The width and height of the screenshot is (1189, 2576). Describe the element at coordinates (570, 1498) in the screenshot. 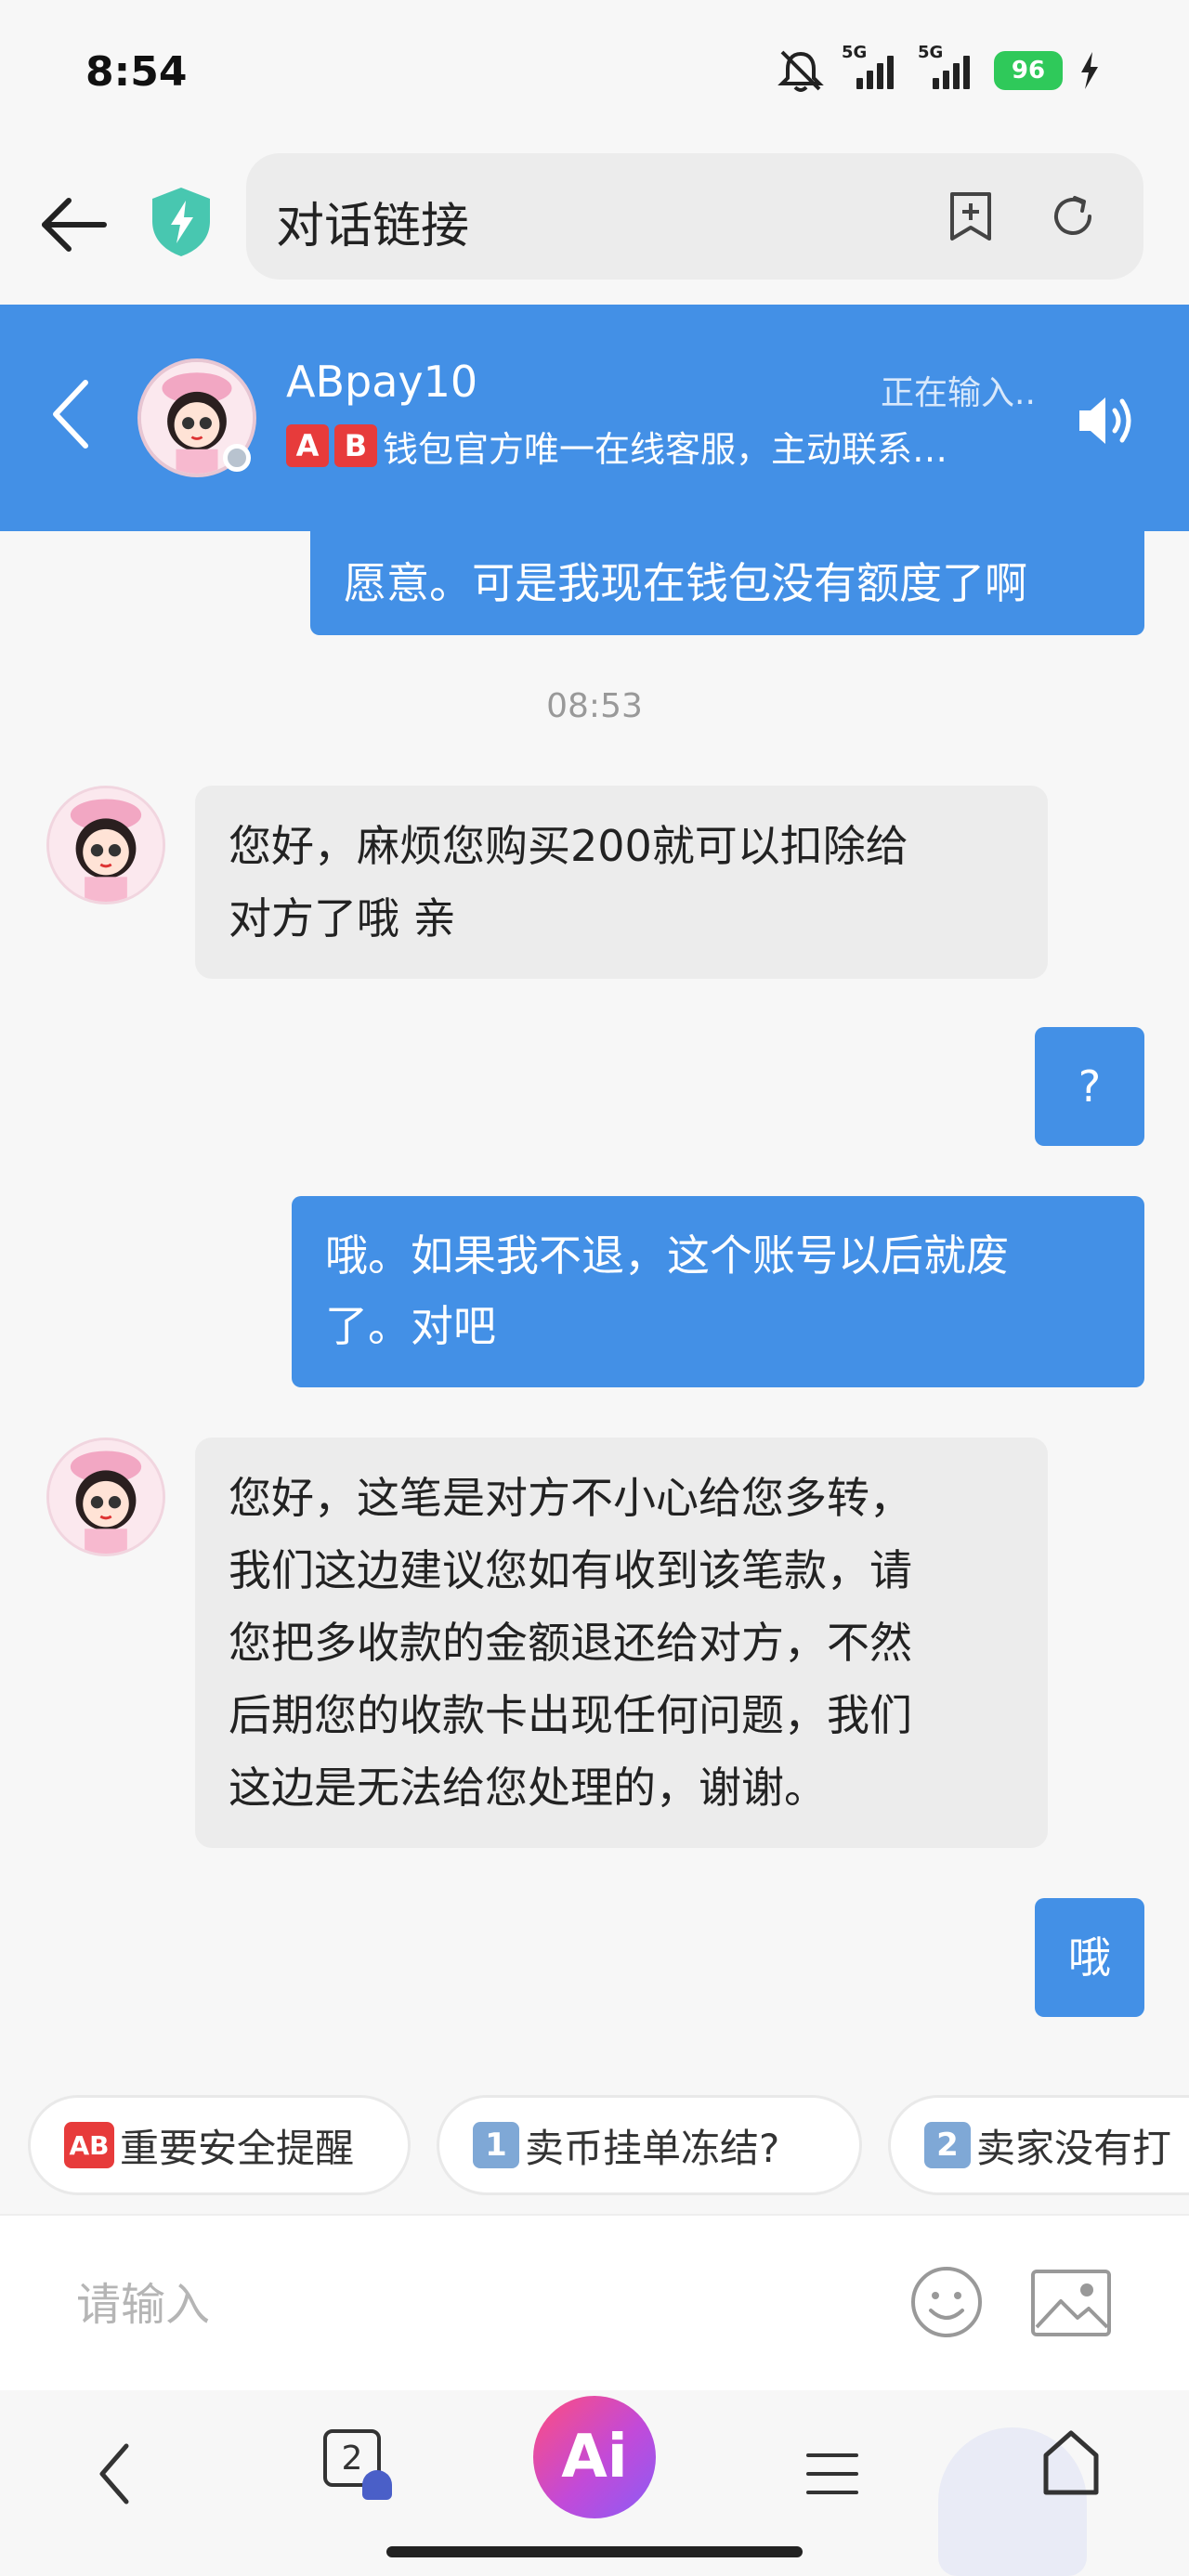

I see `message-line: 您好，这笔是对方不小心给您多转，` at that location.